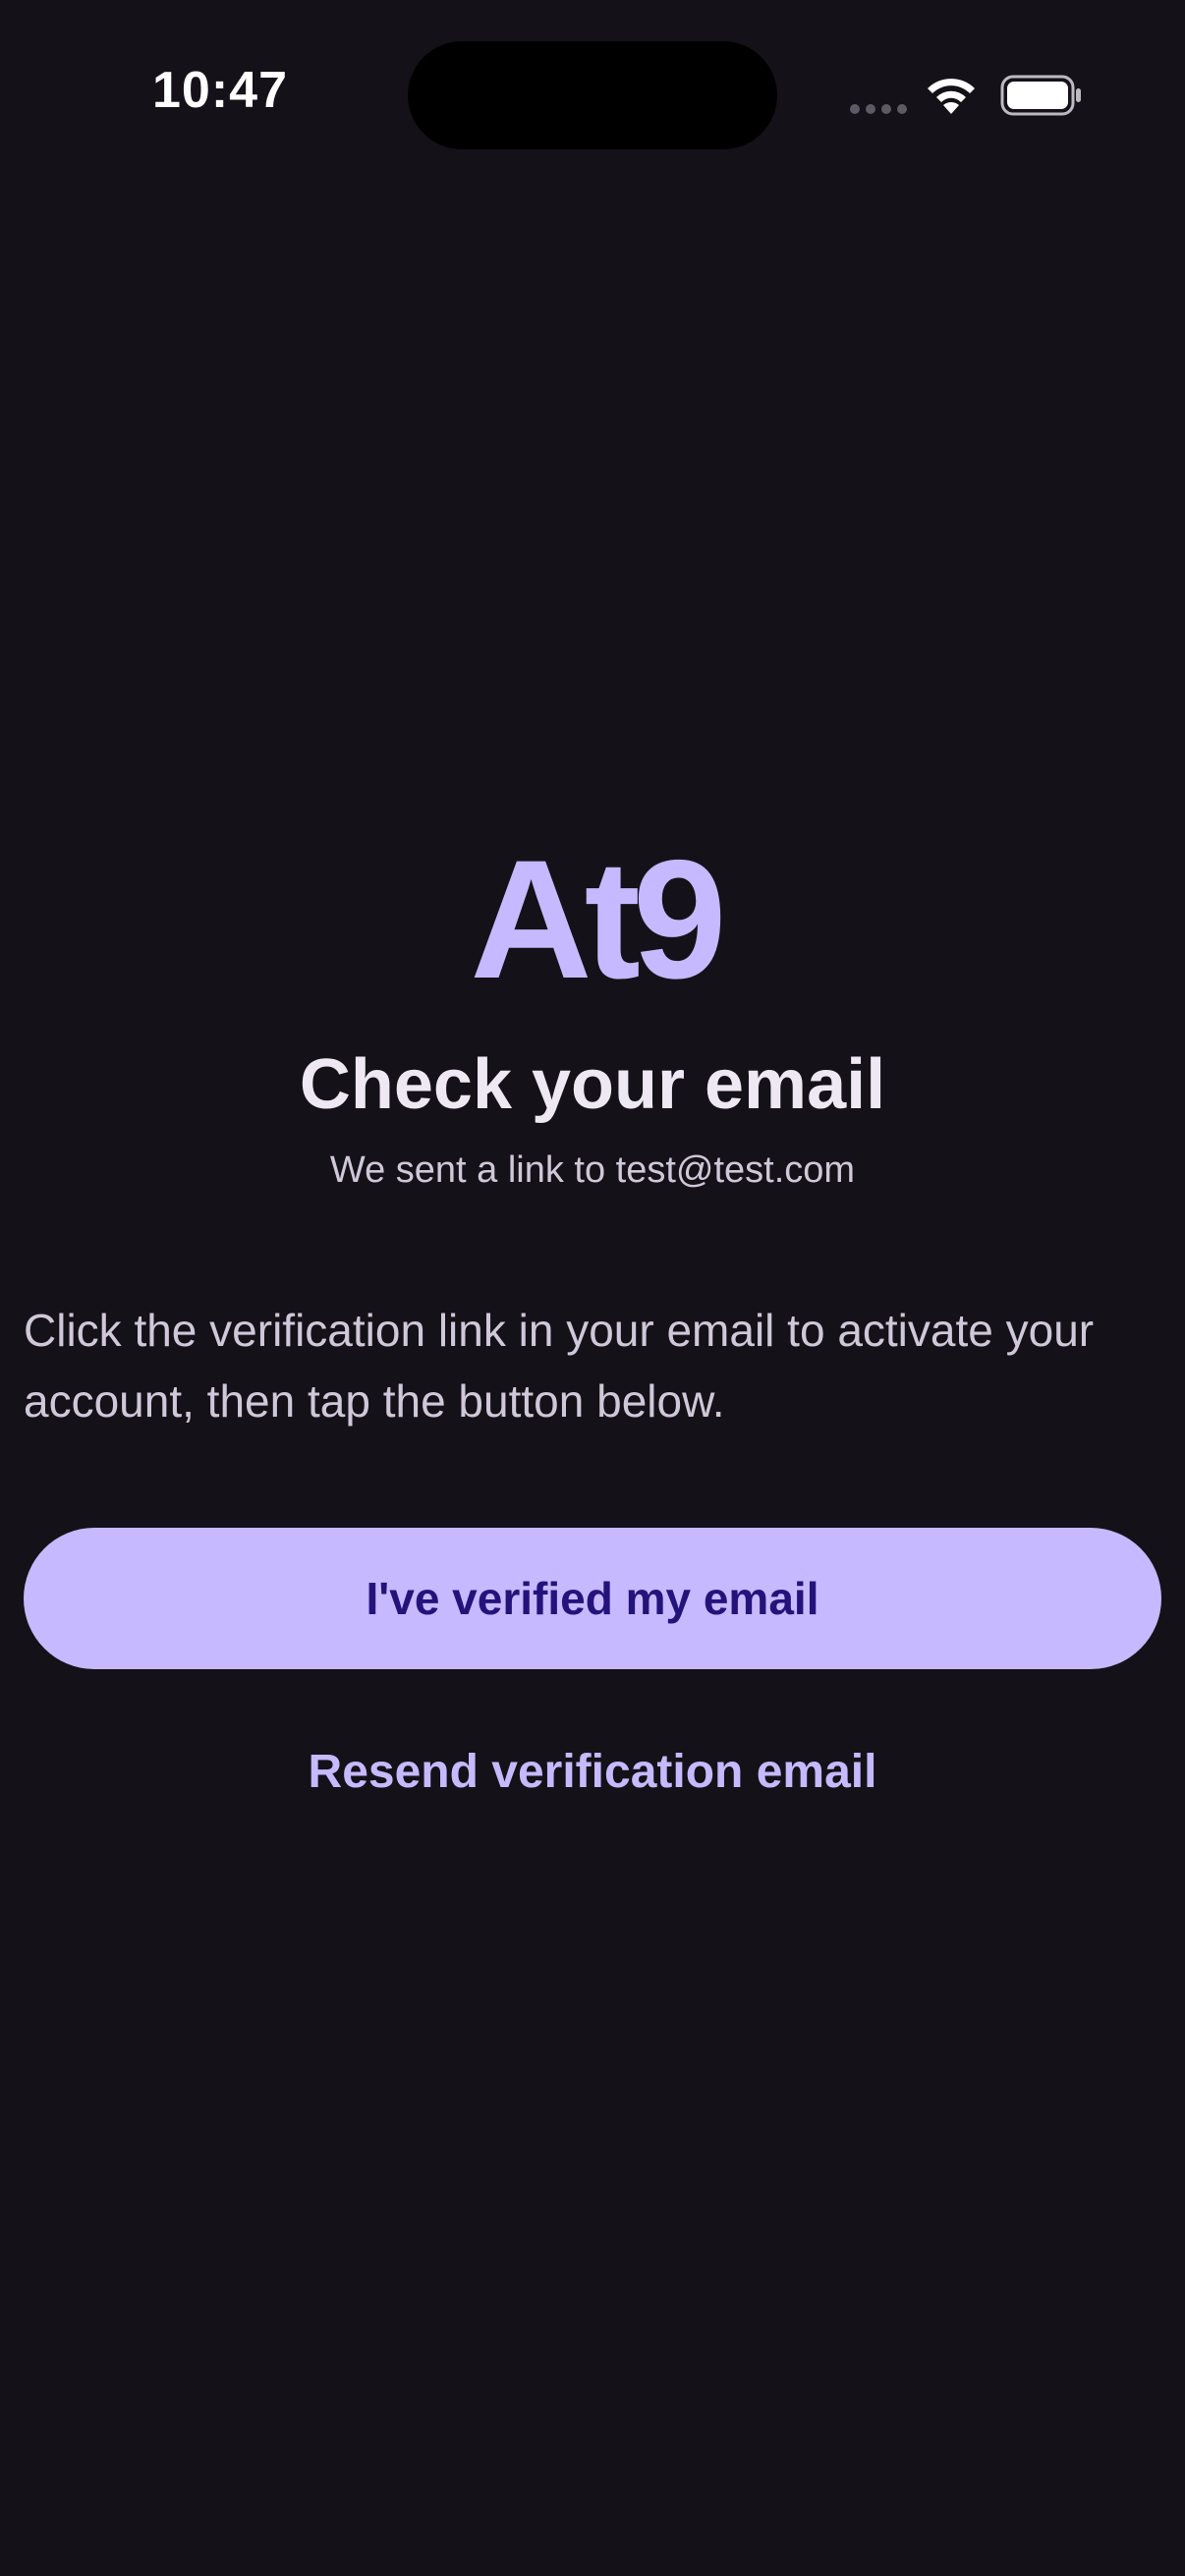  I want to click on status-time: 10:47, so click(220, 90).